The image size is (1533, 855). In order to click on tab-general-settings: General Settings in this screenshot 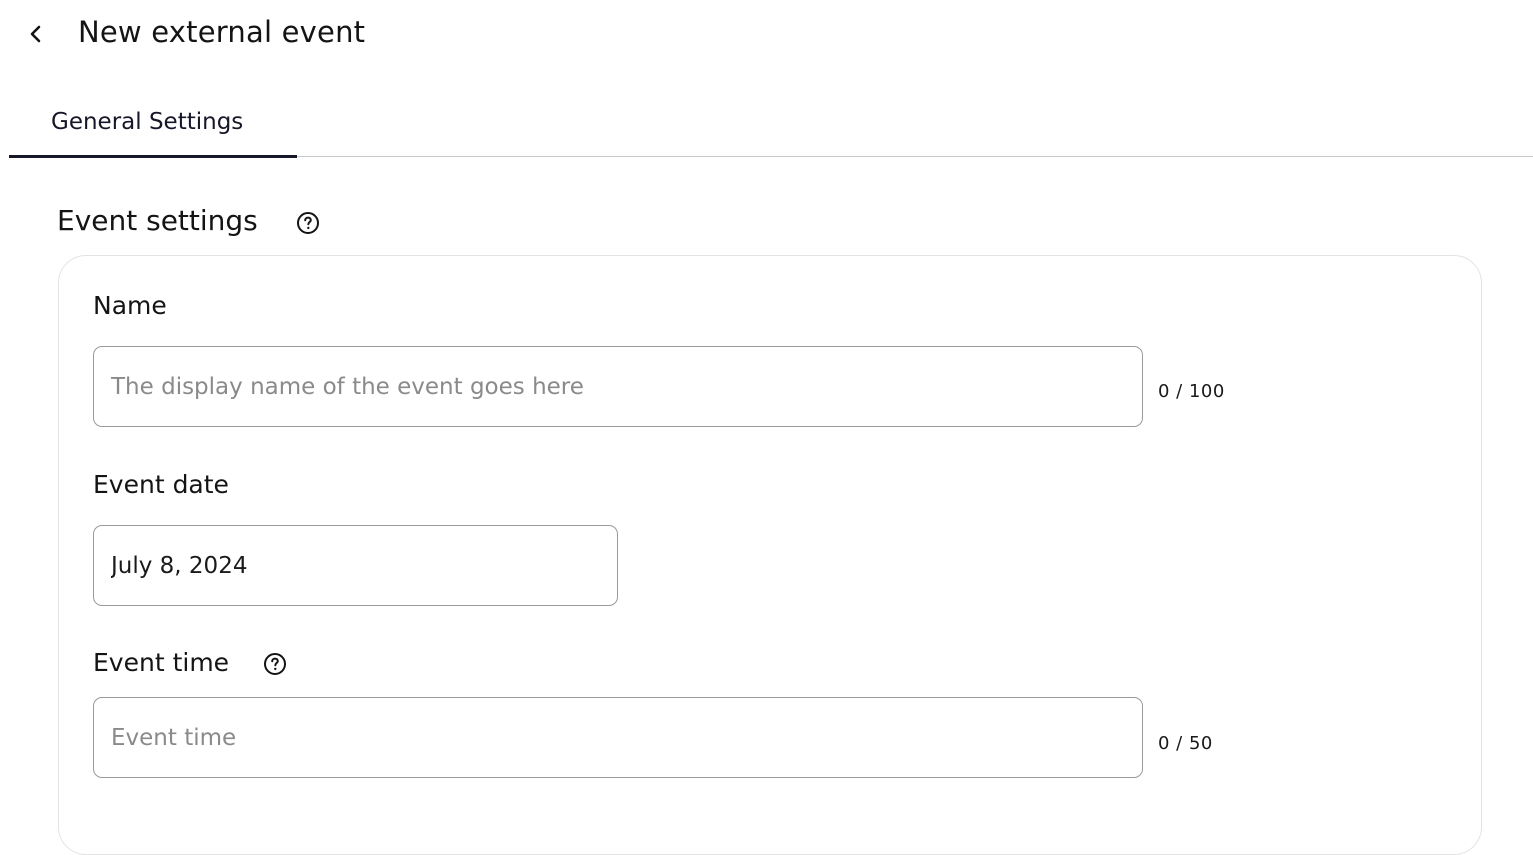, I will do `click(153, 125)`.